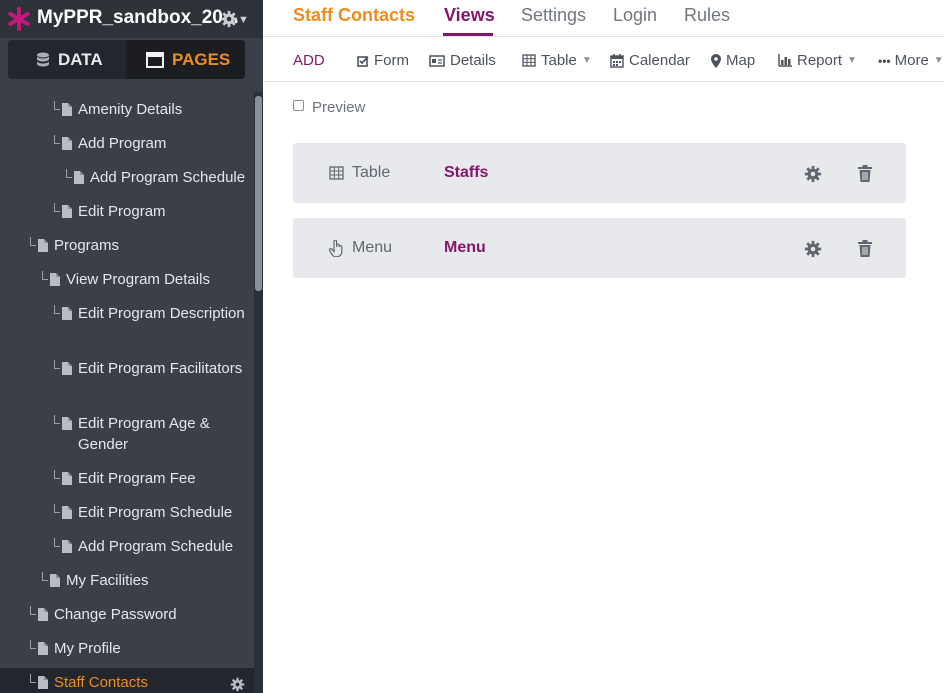  What do you see at coordinates (329, 107) in the screenshot?
I see `preview-toggle: Preview` at bounding box center [329, 107].